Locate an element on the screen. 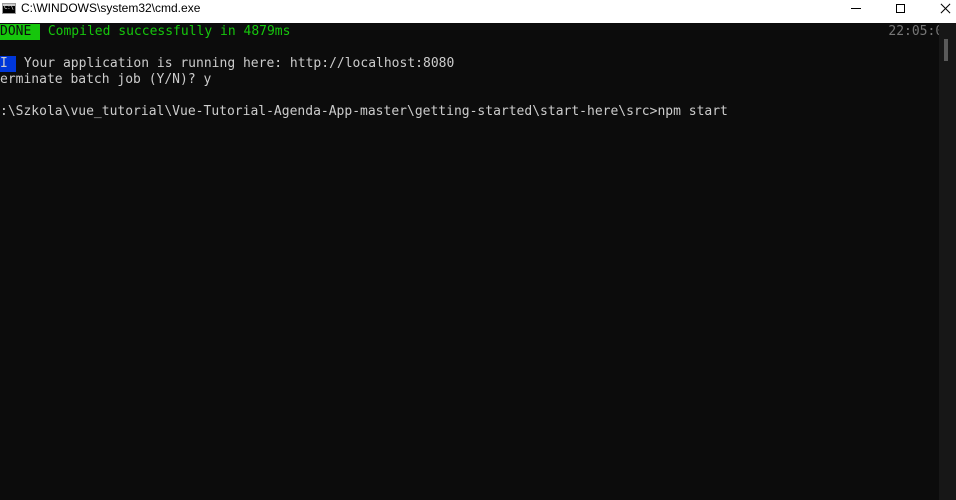 This screenshot has height=500, width=956. vertical-scrollbar is located at coordinates (947, 261).